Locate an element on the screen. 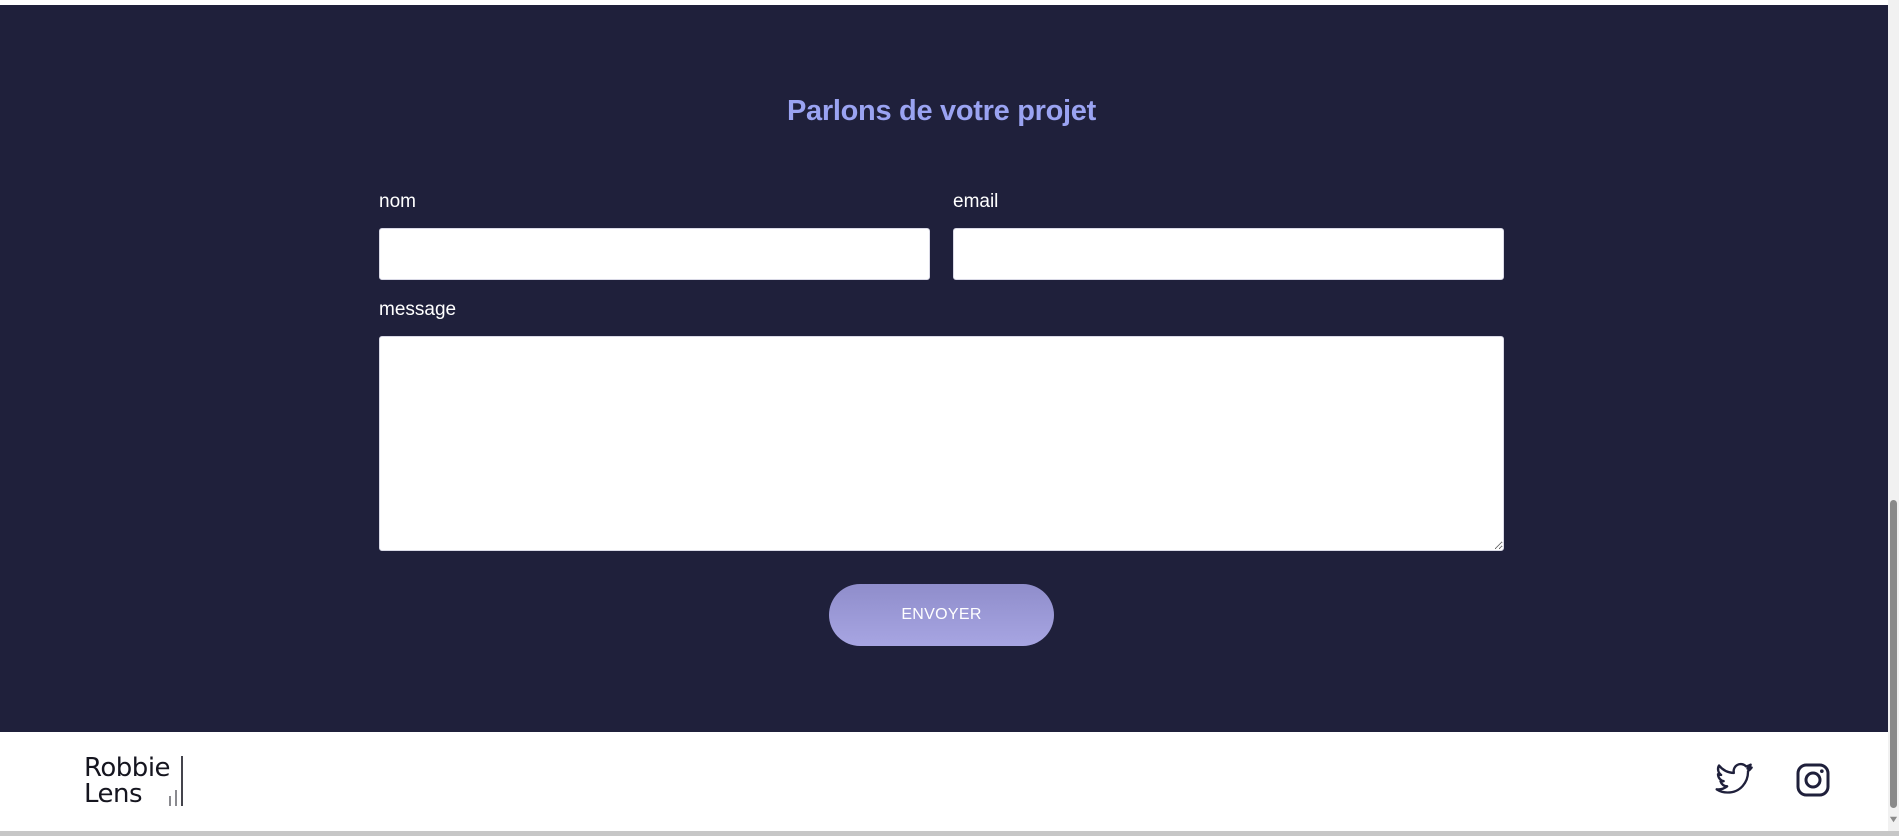 This screenshot has width=1899, height=836. scrollbar-thumb is located at coordinates (1893, 654).